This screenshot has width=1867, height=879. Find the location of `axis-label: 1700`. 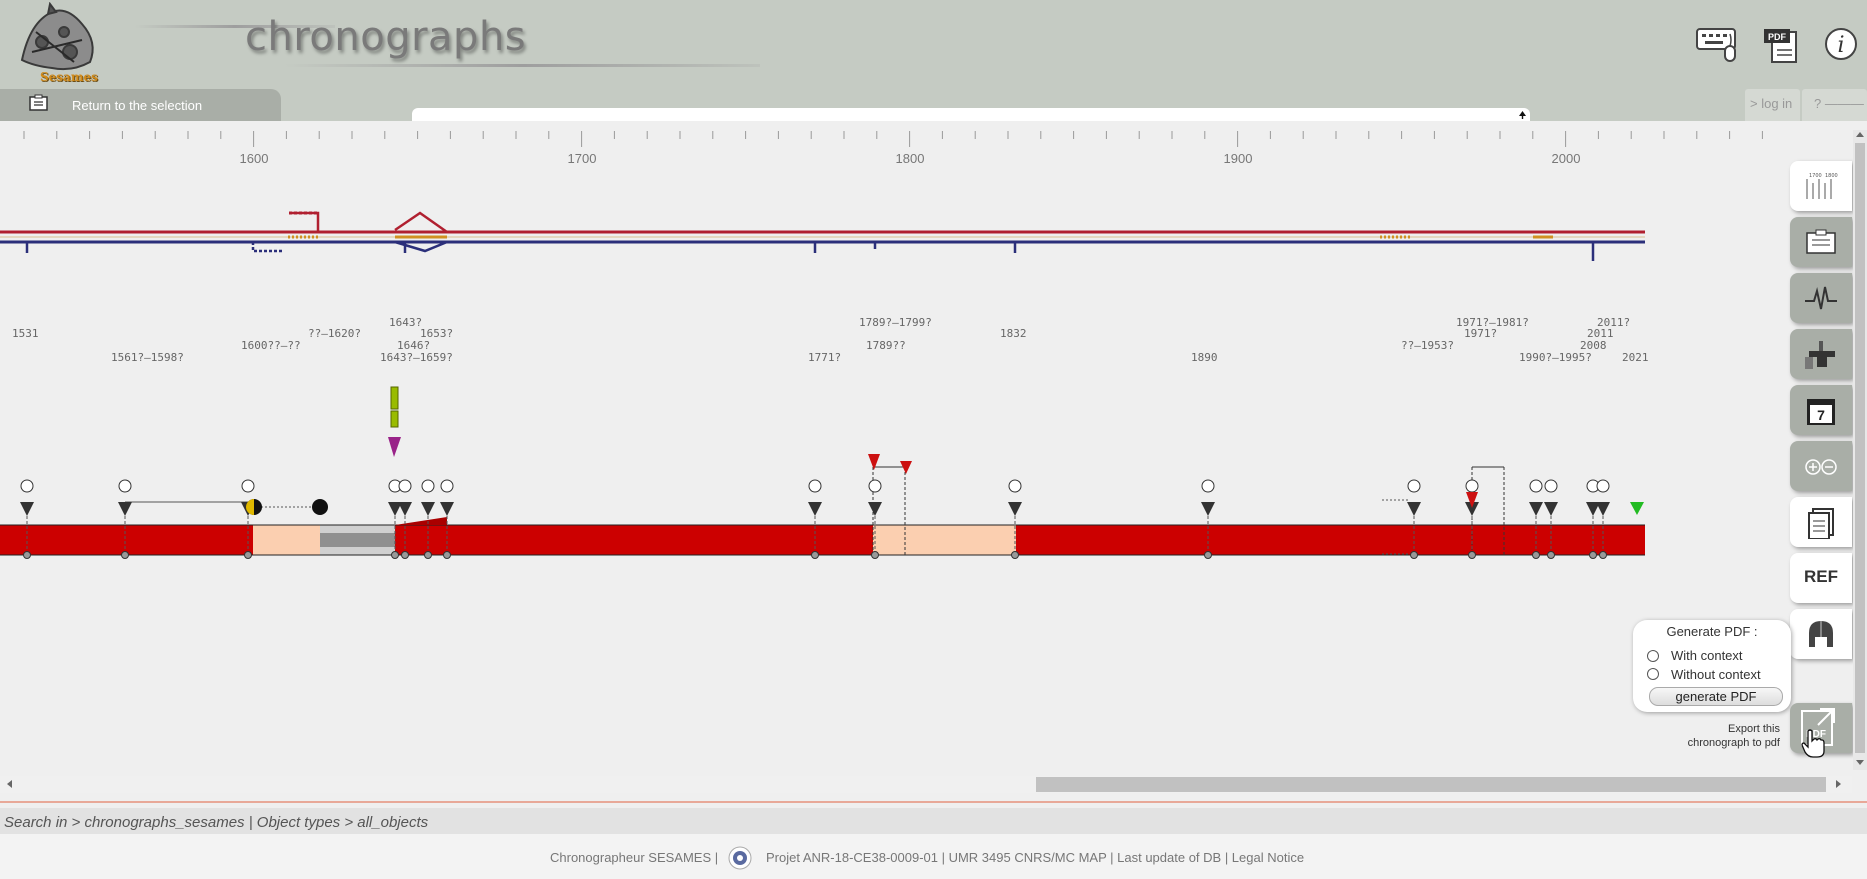

axis-label: 1700 is located at coordinates (582, 158).